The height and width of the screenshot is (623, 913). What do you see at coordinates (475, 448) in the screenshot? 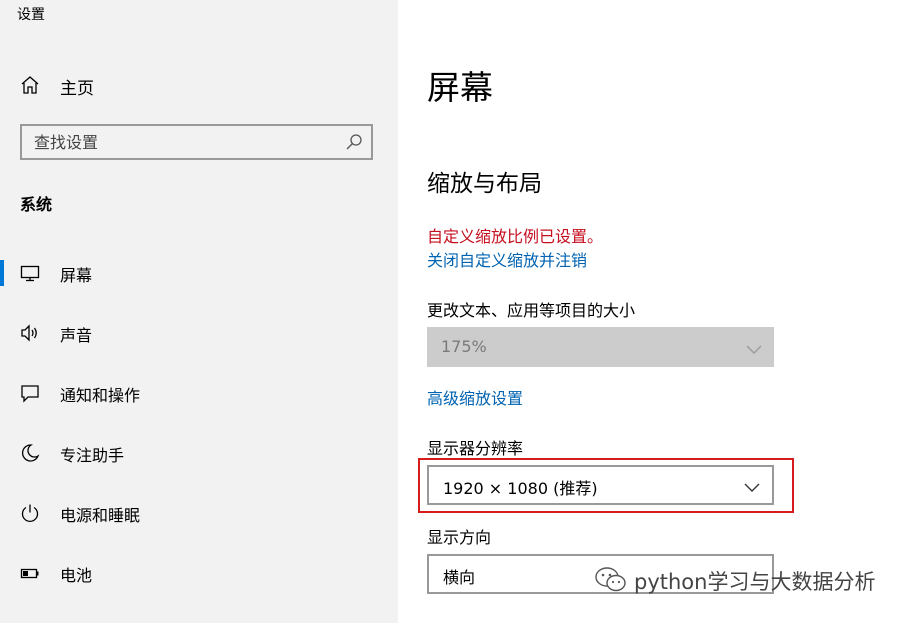
I see `resolution-label: 显示器分辨率` at bounding box center [475, 448].